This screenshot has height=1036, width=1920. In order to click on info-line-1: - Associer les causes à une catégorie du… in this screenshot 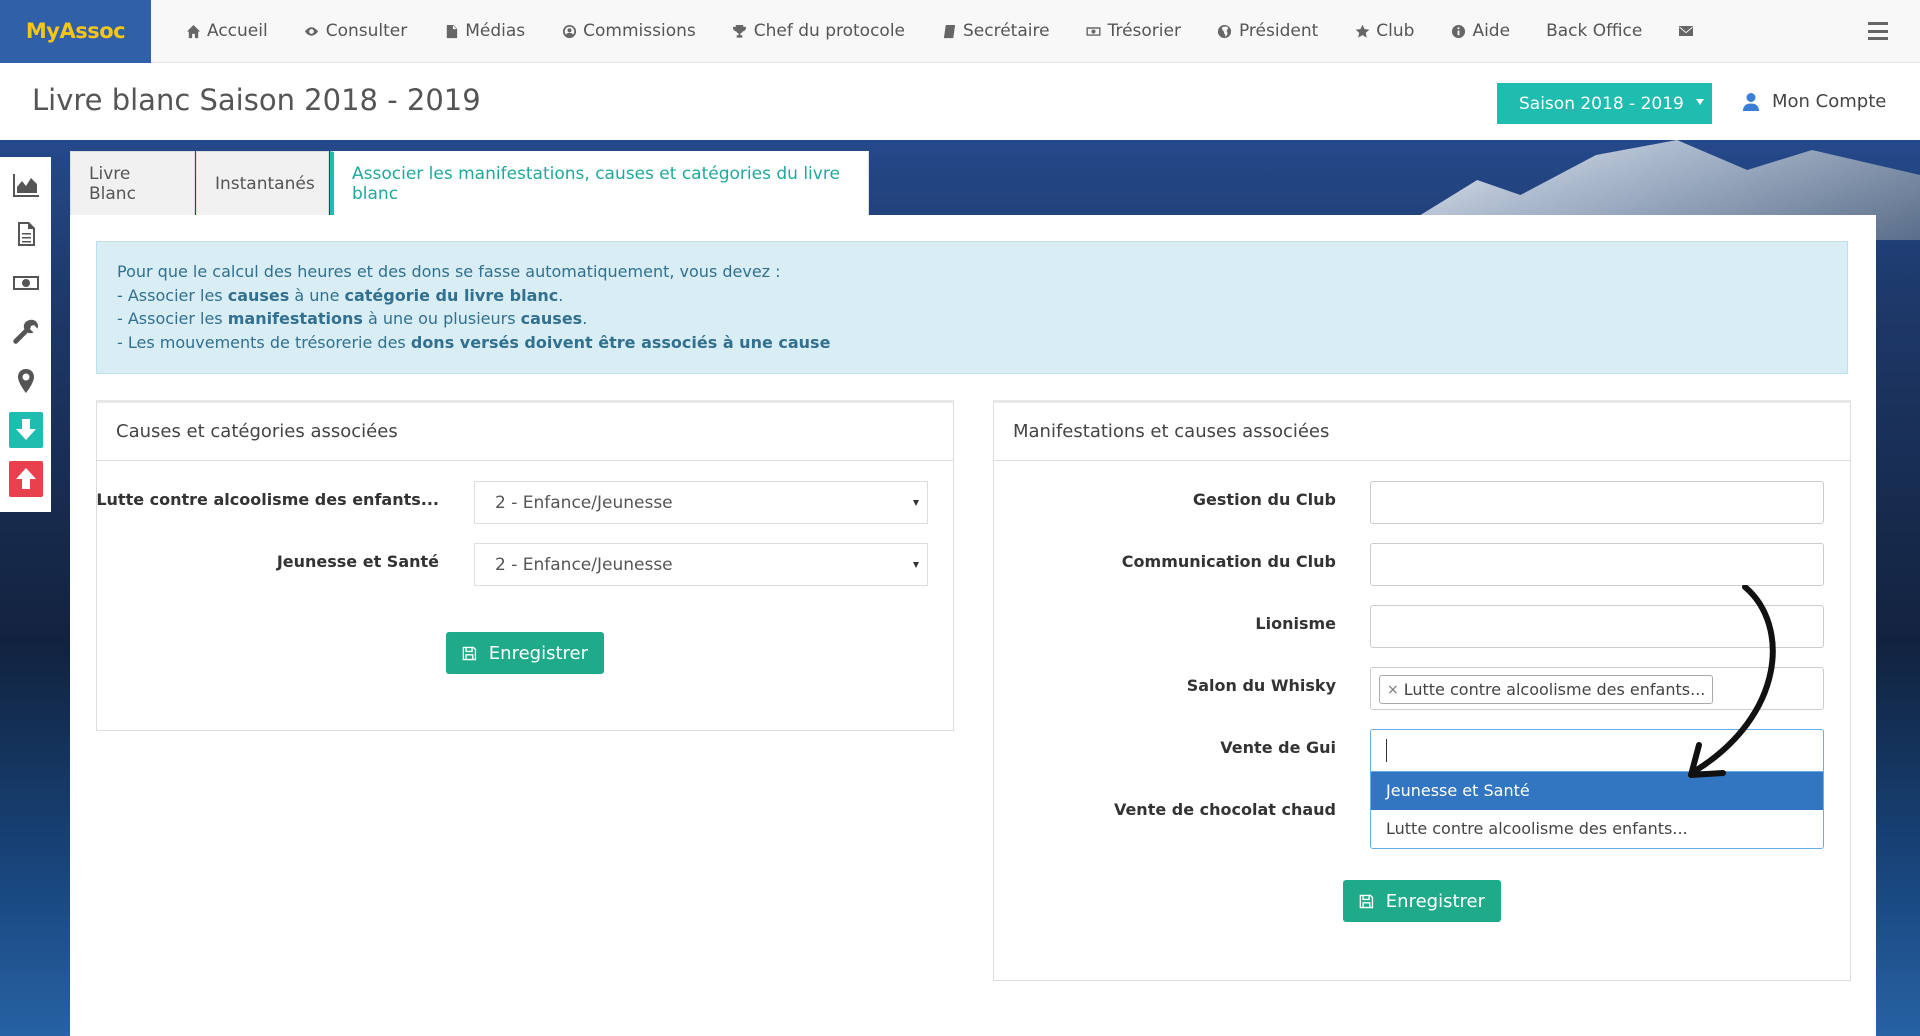, I will do `click(340, 295)`.